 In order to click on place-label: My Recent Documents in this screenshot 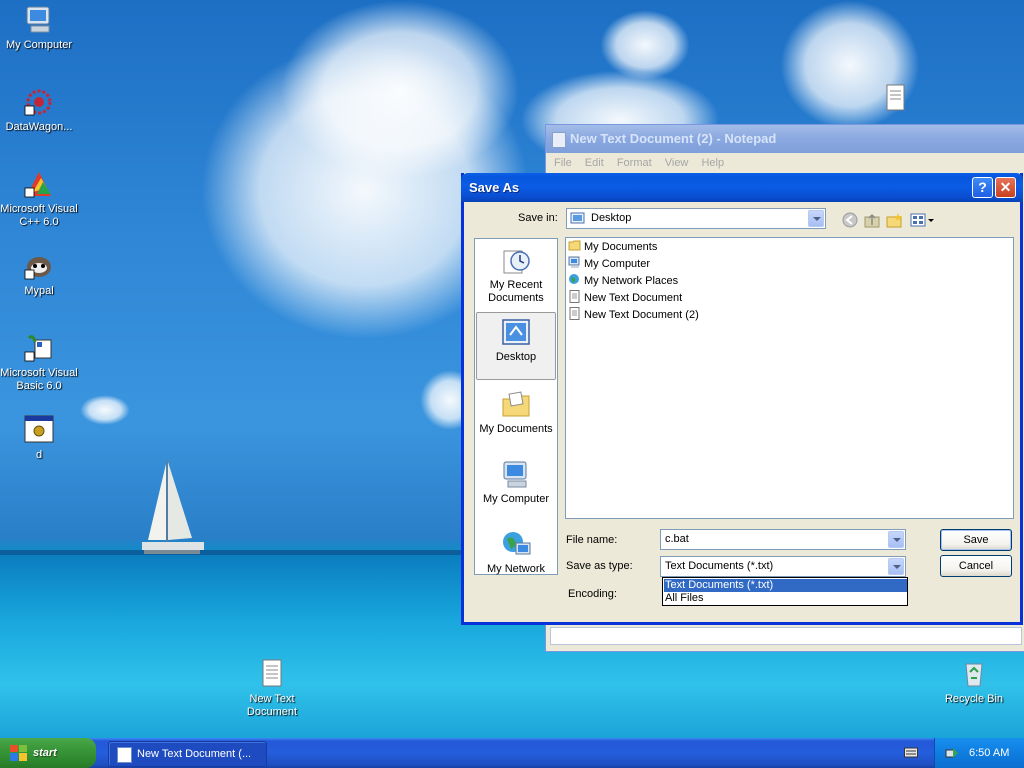, I will do `click(516, 291)`.